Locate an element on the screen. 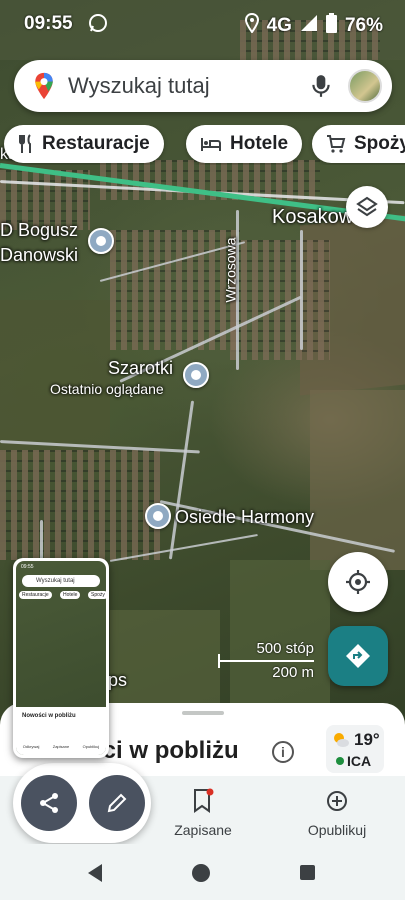  temperature: 19° is located at coordinates (367, 739).